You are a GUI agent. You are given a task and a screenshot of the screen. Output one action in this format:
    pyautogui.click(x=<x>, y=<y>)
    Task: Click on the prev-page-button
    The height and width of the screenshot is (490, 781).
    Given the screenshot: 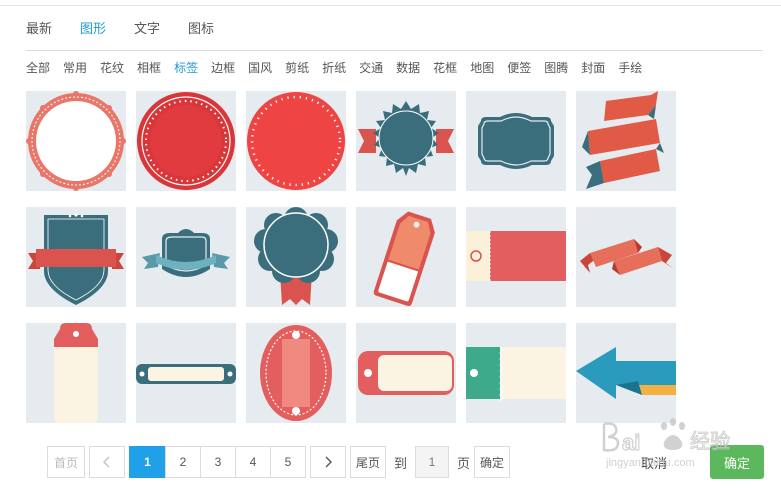 What is the action you would take?
    pyautogui.click(x=107, y=462)
    